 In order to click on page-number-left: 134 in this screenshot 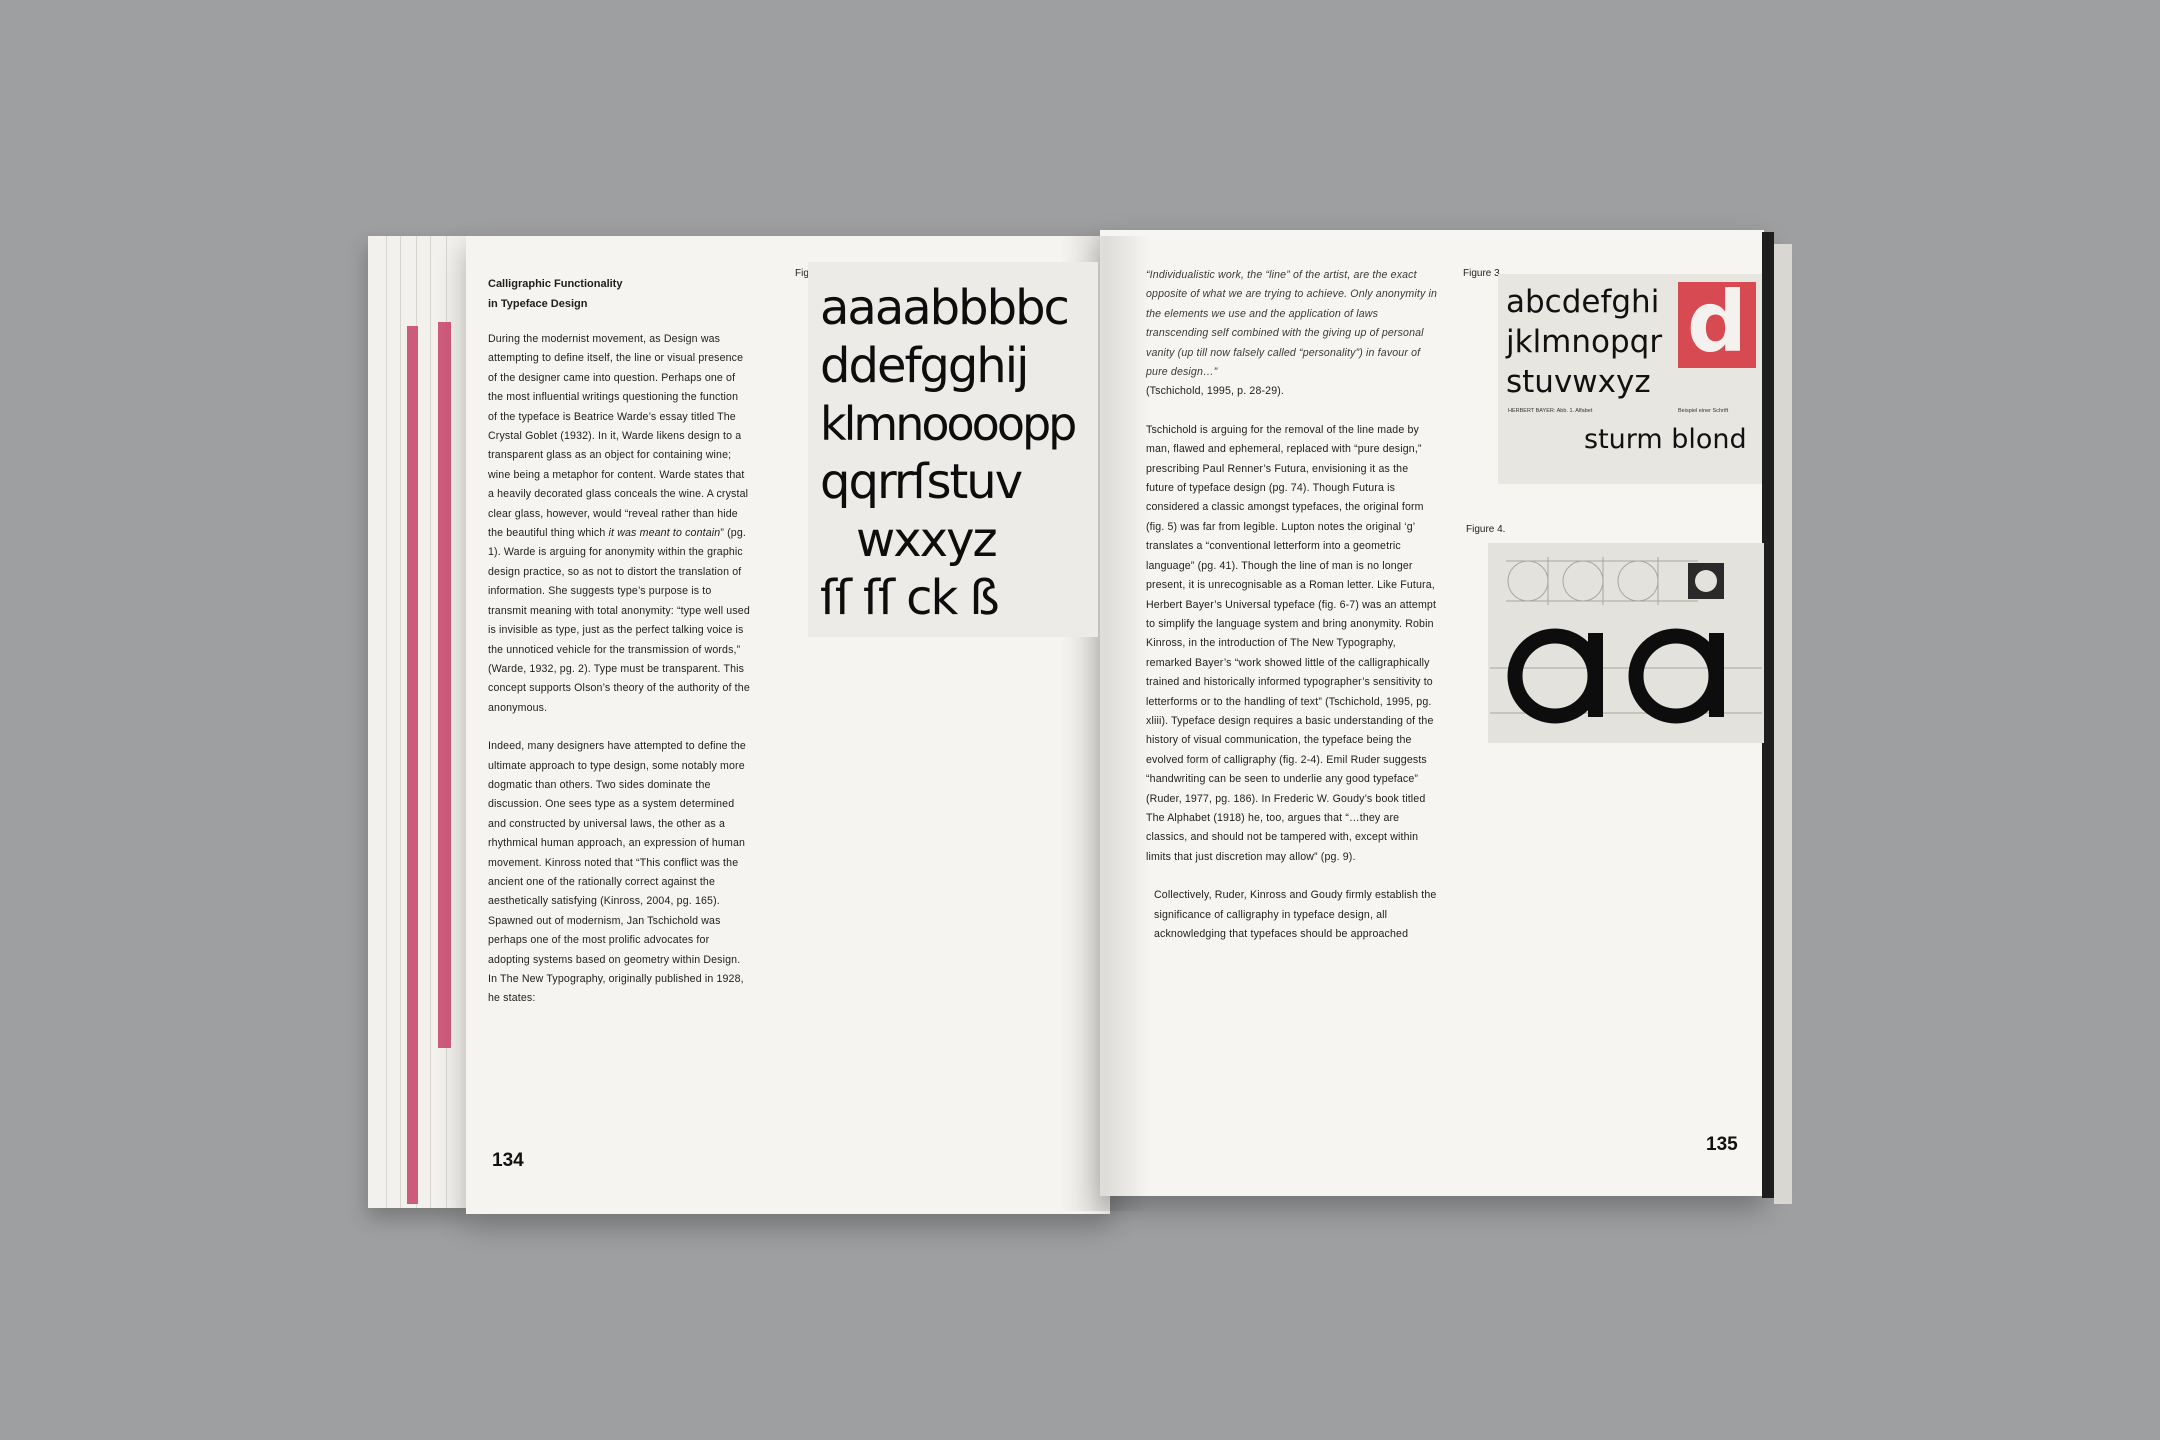, I will do `click(508, 1160)`.